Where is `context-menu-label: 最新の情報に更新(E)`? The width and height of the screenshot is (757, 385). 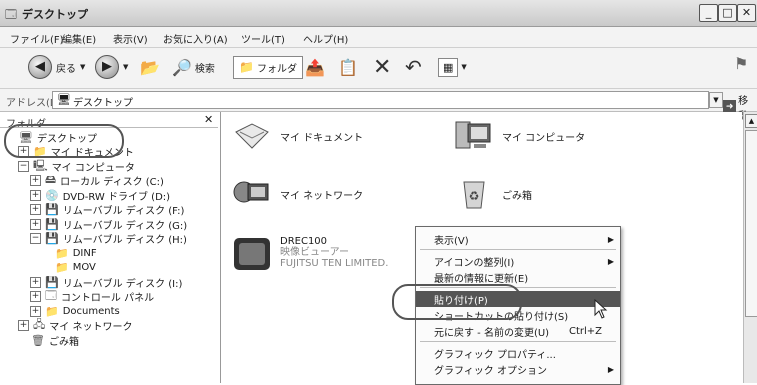 context-menu-label: 最新の情報に更新(E) is located at coordinates (481, 279).